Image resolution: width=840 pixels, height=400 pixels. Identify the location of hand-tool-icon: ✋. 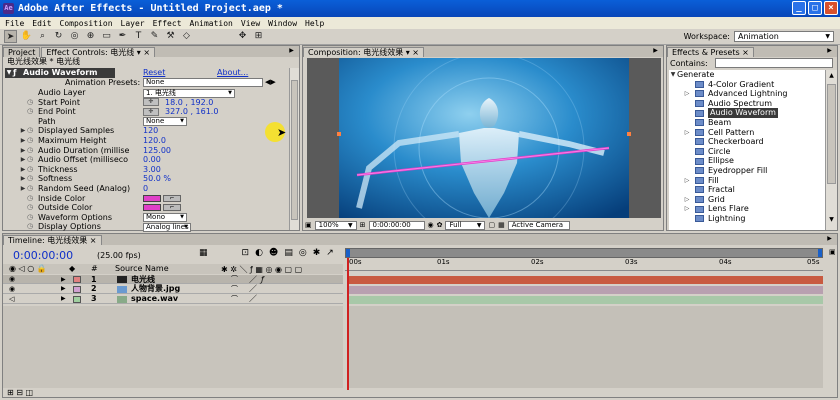
(26, 36).